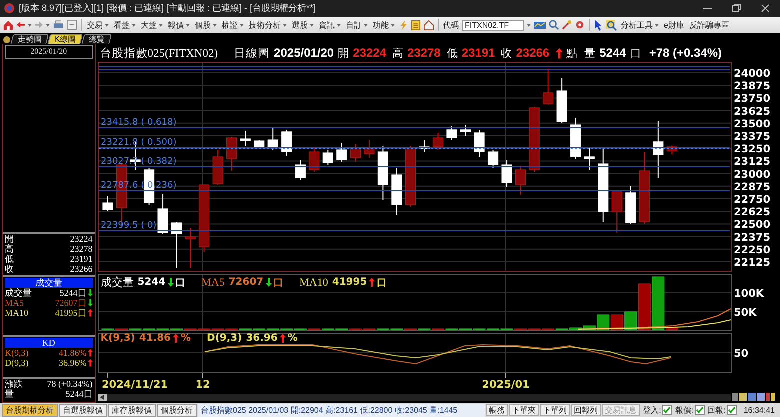 The height and width of the screenshot is (417, 780). Describe the element at coordinates (342, 410) in the screenshot. I see `status-text: 台股指數025 2025/01/03 開:22904 高:23161 低:22800 收:23045 量:1445` at that location.